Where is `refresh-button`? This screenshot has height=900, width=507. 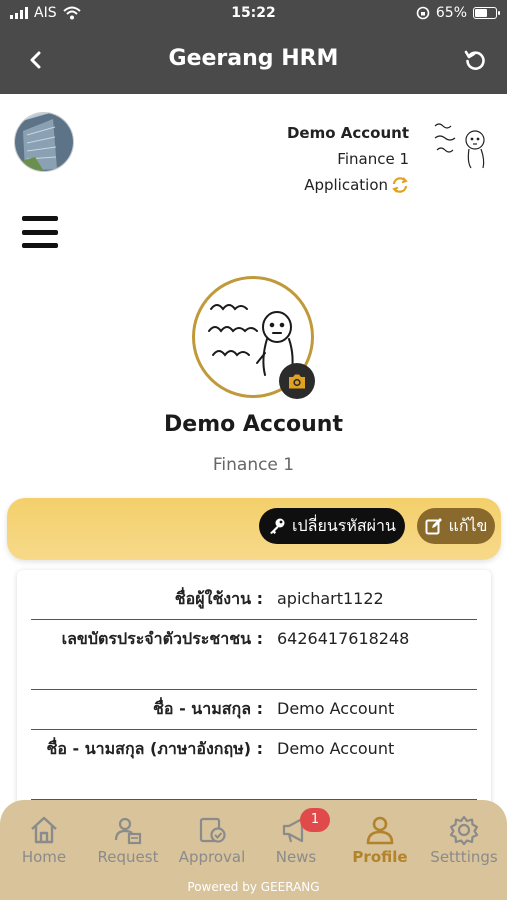
refresh-button is located at coordinates (475, 60).